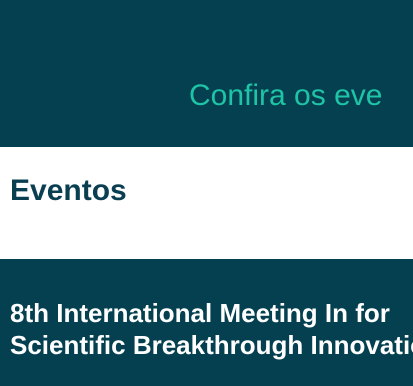  What do you see at coordinates (68, 190) in the screenshot?
I see `section-title: Eventos` at bounding box center [68, 190].